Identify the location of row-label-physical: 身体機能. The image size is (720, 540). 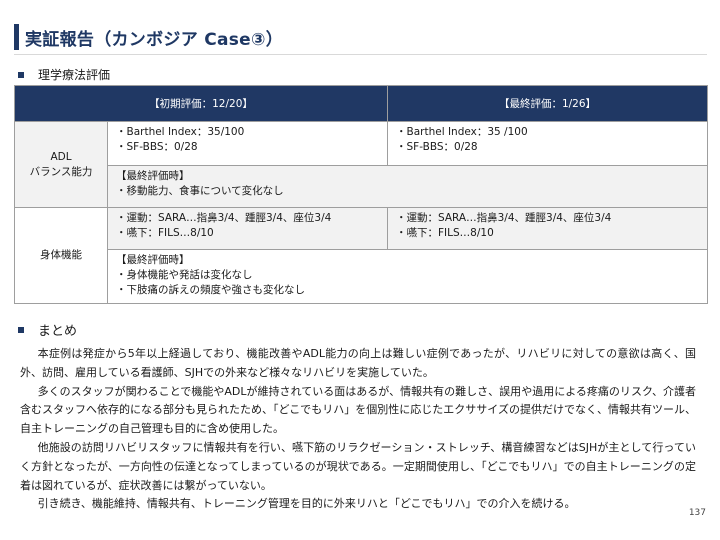
(61, 255).